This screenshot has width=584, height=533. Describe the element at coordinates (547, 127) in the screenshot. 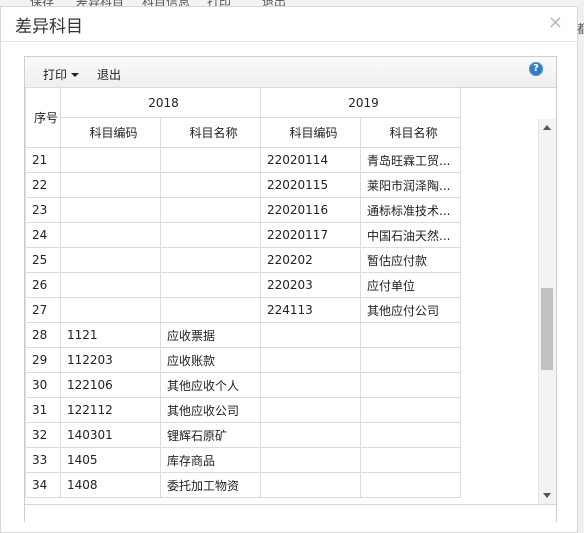

I see `scroll-up-arrow-icon` at that location.